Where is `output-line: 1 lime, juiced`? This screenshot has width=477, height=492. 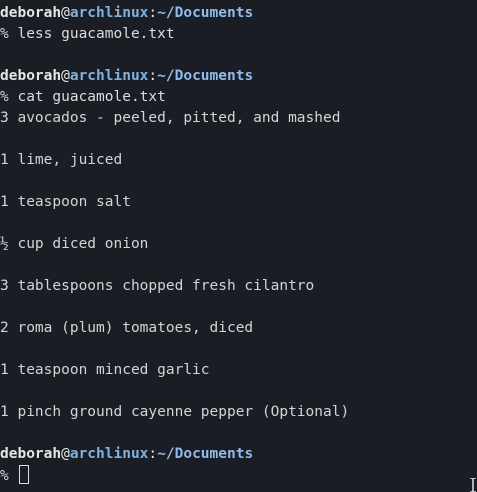 output-line: 1 lime, juiced is located at coordinates (61, 160).